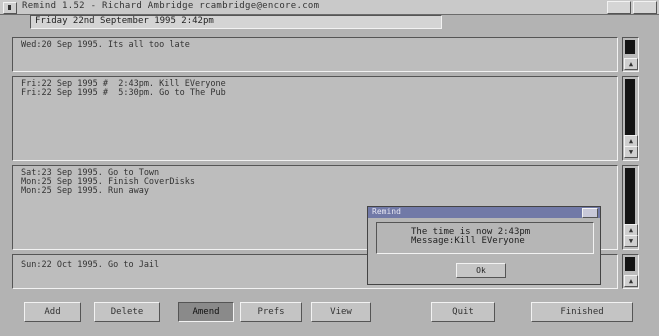 This screenshot has height=336, width=659. What do you see at coordinates (127, 312) in the screenshot?
I see `delete-button: Delete` at bounding box center [127, 312].